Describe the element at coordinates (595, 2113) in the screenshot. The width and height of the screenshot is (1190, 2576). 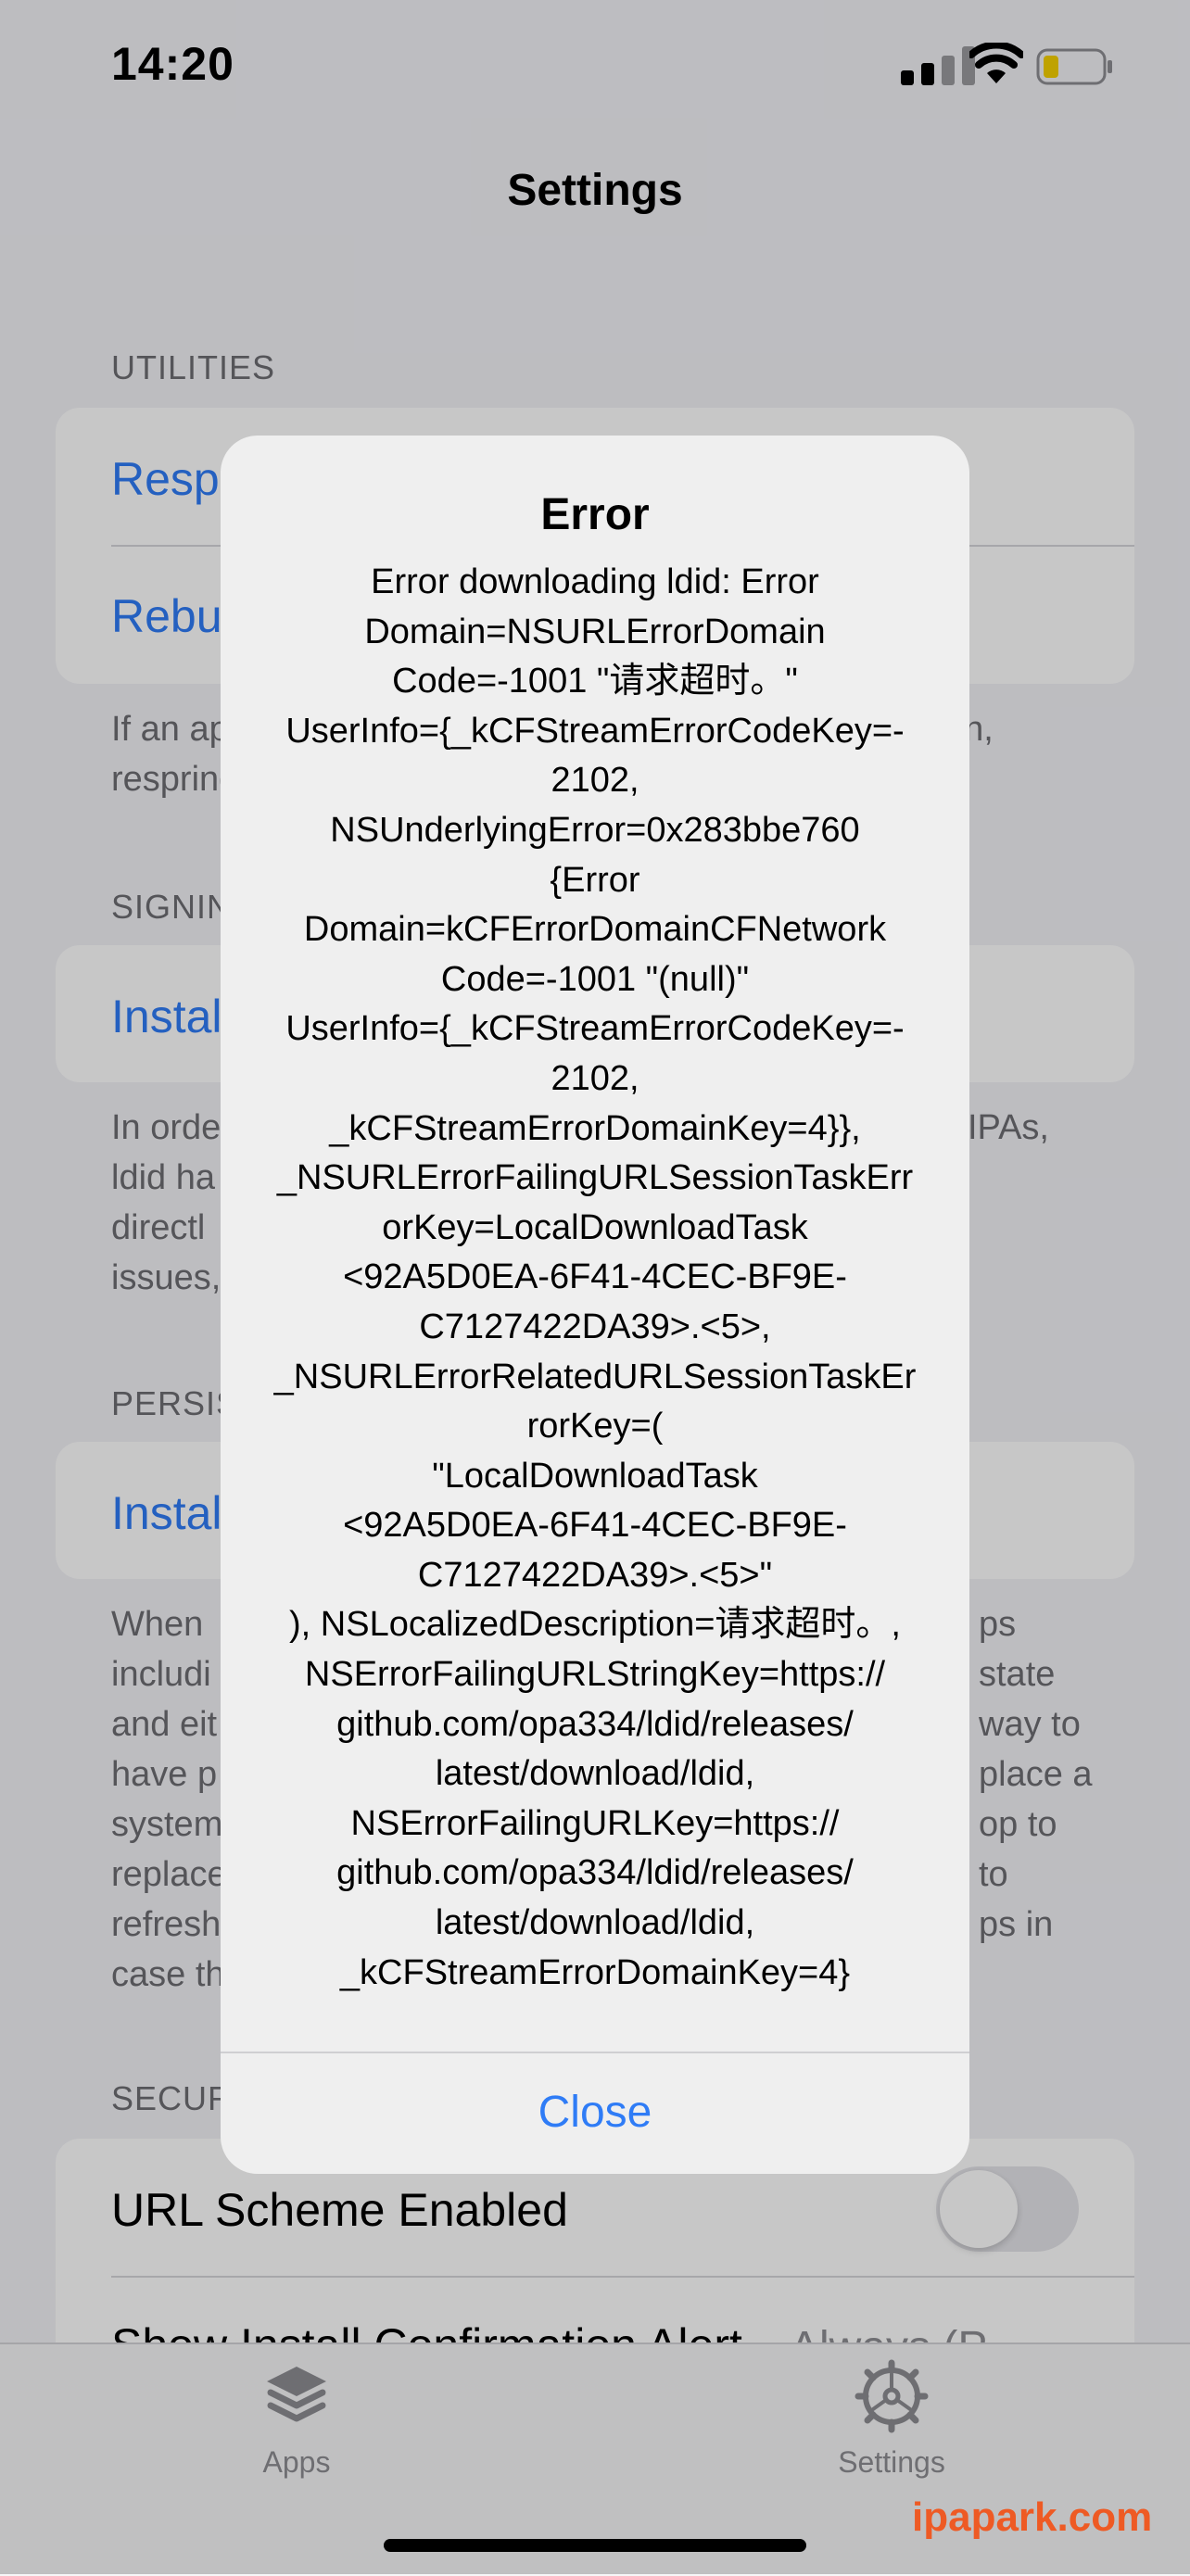
I see `close-button: Close` at that location.